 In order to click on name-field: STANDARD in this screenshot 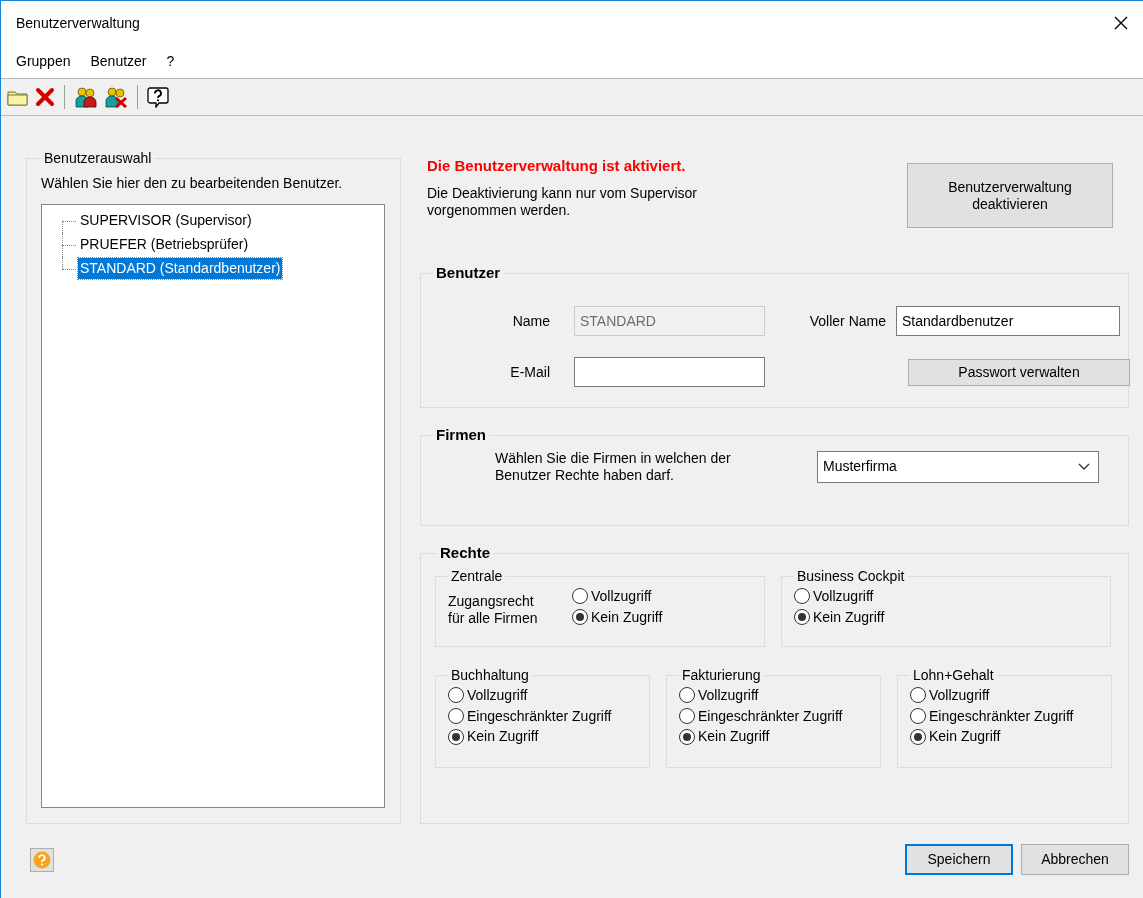, I will do `click(669, 321)`.